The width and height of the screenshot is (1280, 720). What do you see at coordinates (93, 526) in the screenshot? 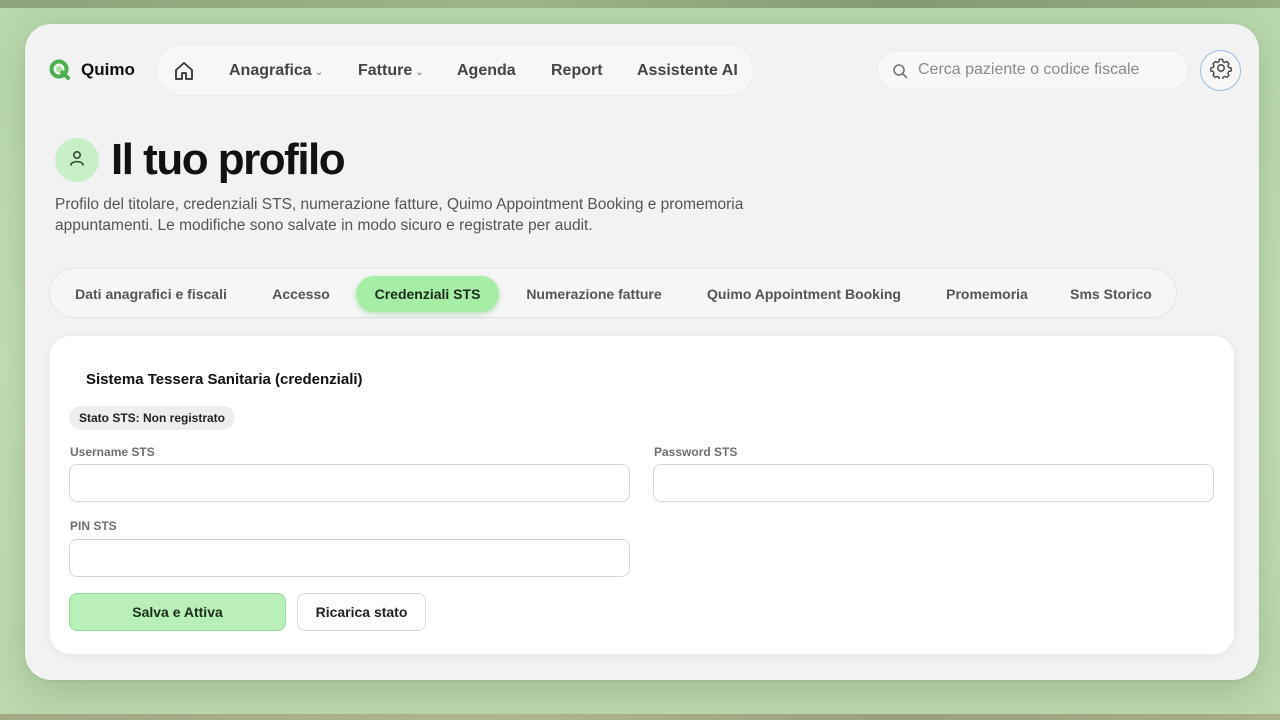
I see `pin-label: PIN STS` at bounding box center [93, 526].